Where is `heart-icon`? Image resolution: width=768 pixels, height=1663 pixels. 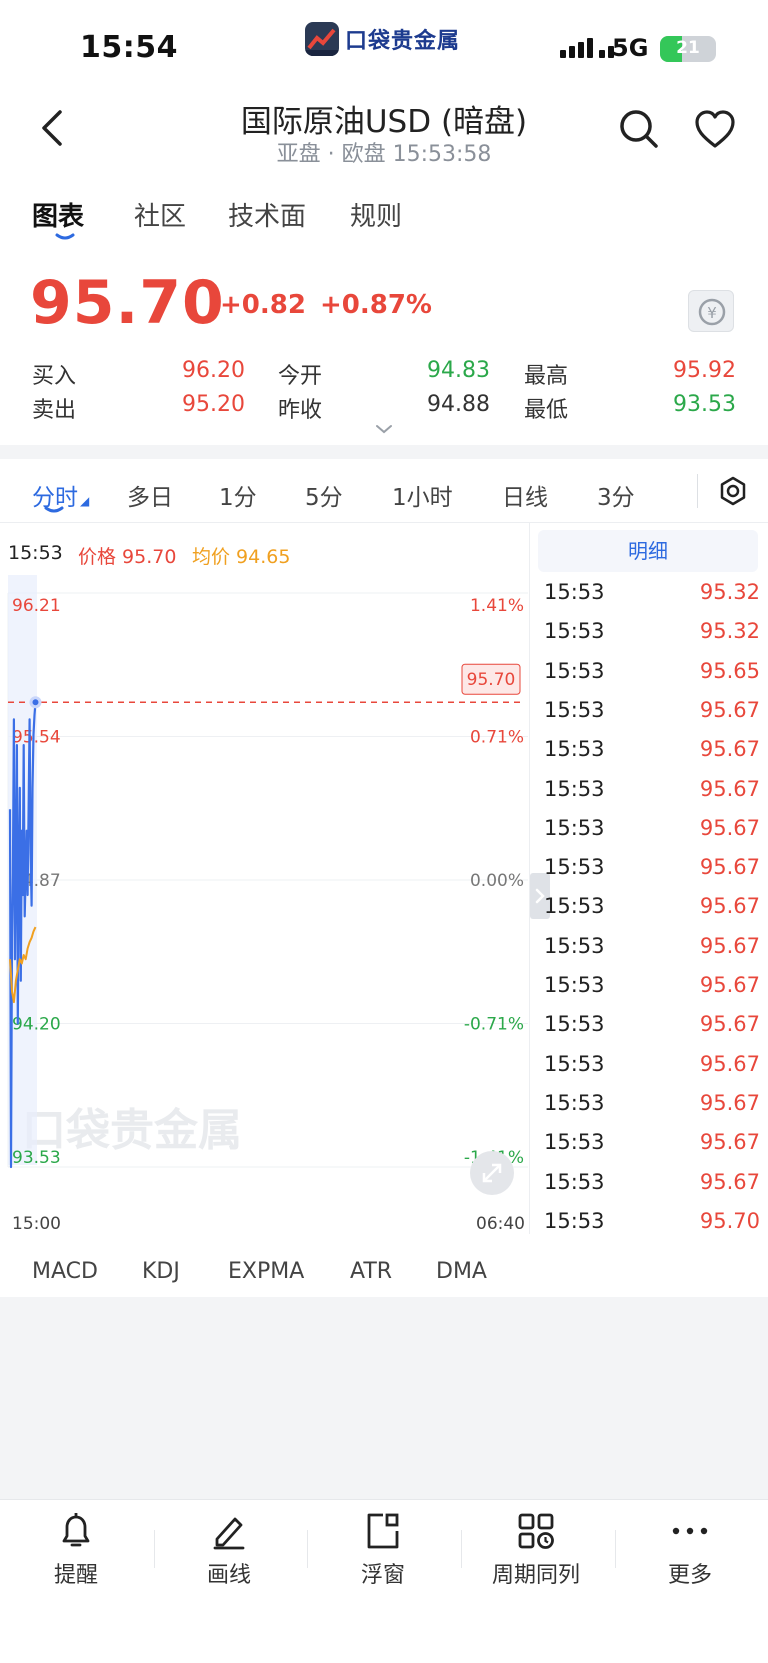 heart-icon is located at coordinates (715, 129).